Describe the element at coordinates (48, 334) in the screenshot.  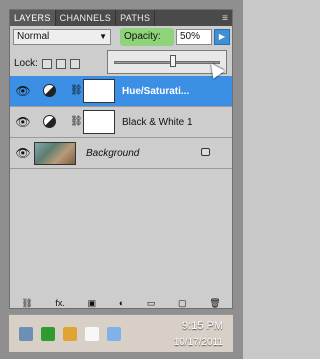
I see `q-app-icon` at that location.